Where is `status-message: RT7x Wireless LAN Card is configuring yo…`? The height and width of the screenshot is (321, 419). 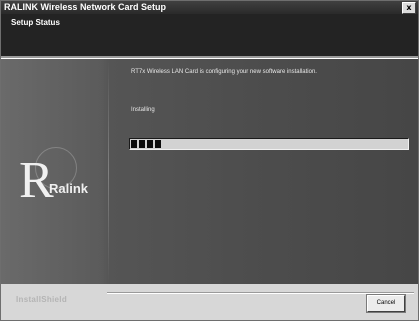 status-message: RT7x Wireless LAN Card is configuring yo… is located at coordinates (224, 72).